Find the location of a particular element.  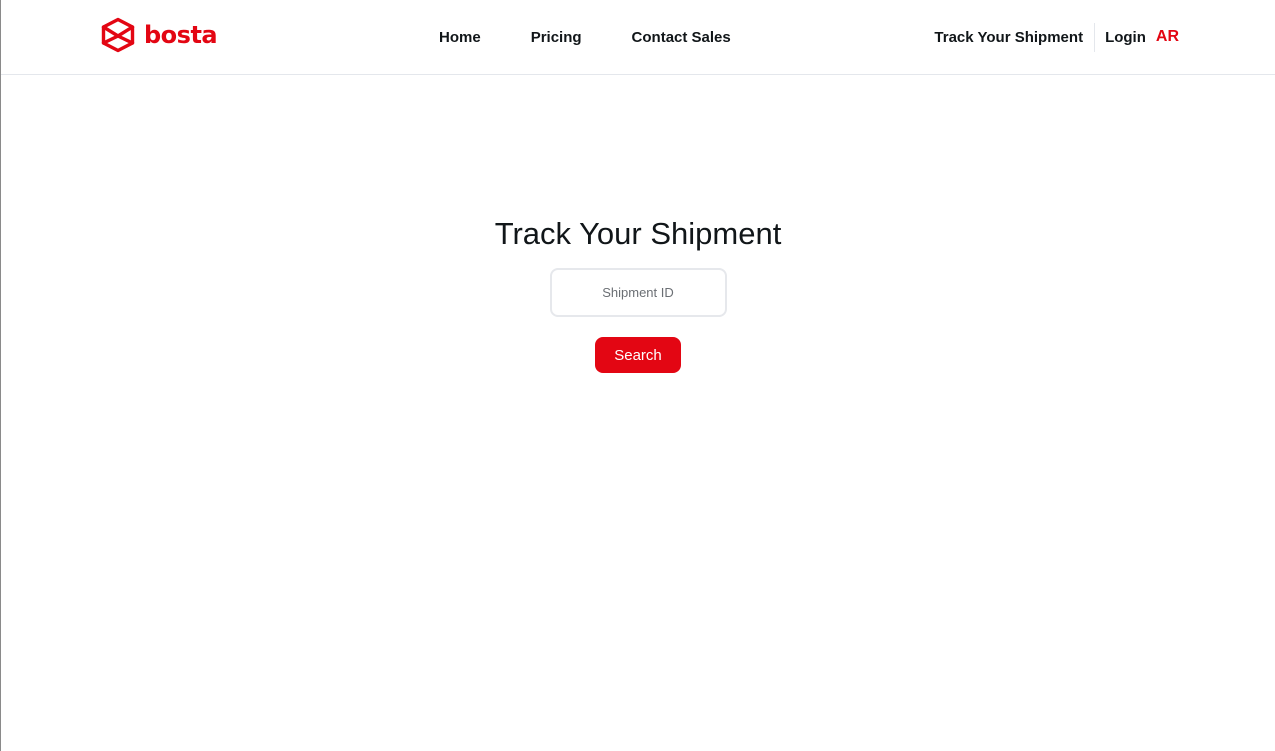

bosta-box-icon is located at coordinates (118, 35).